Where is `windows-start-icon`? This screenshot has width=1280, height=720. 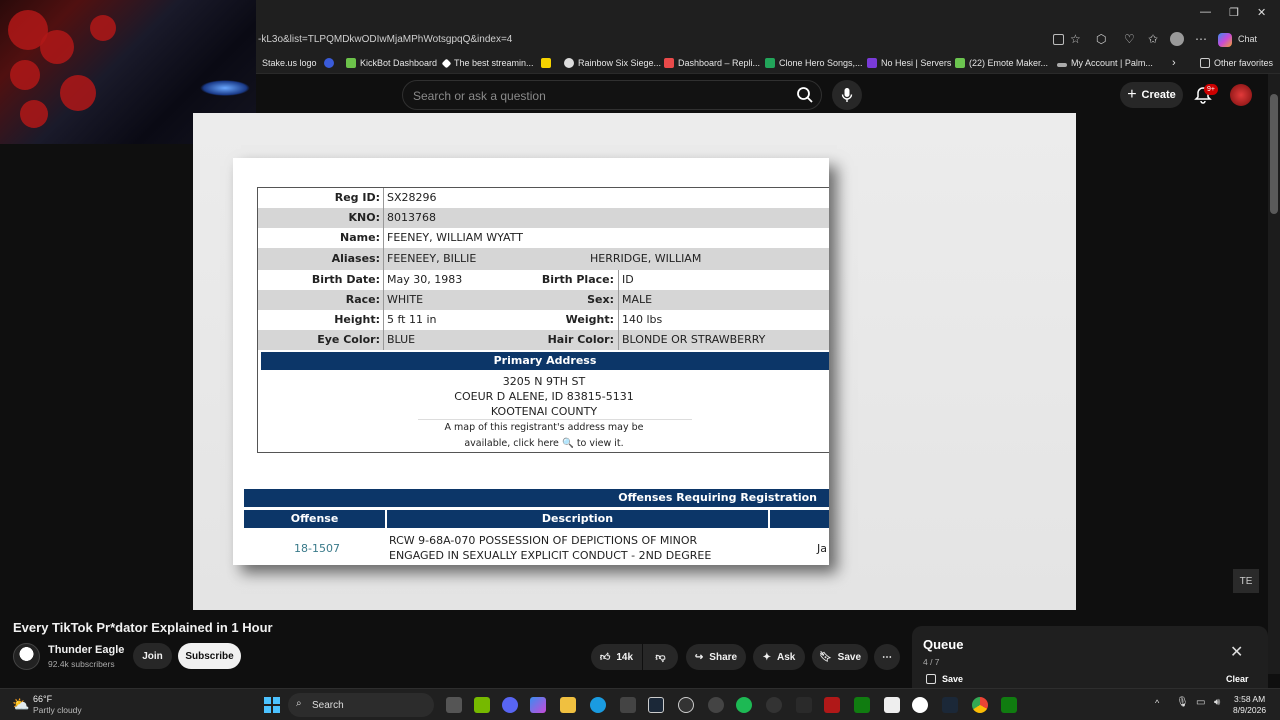 windows-start-icon is located at coordinates (272, 705).